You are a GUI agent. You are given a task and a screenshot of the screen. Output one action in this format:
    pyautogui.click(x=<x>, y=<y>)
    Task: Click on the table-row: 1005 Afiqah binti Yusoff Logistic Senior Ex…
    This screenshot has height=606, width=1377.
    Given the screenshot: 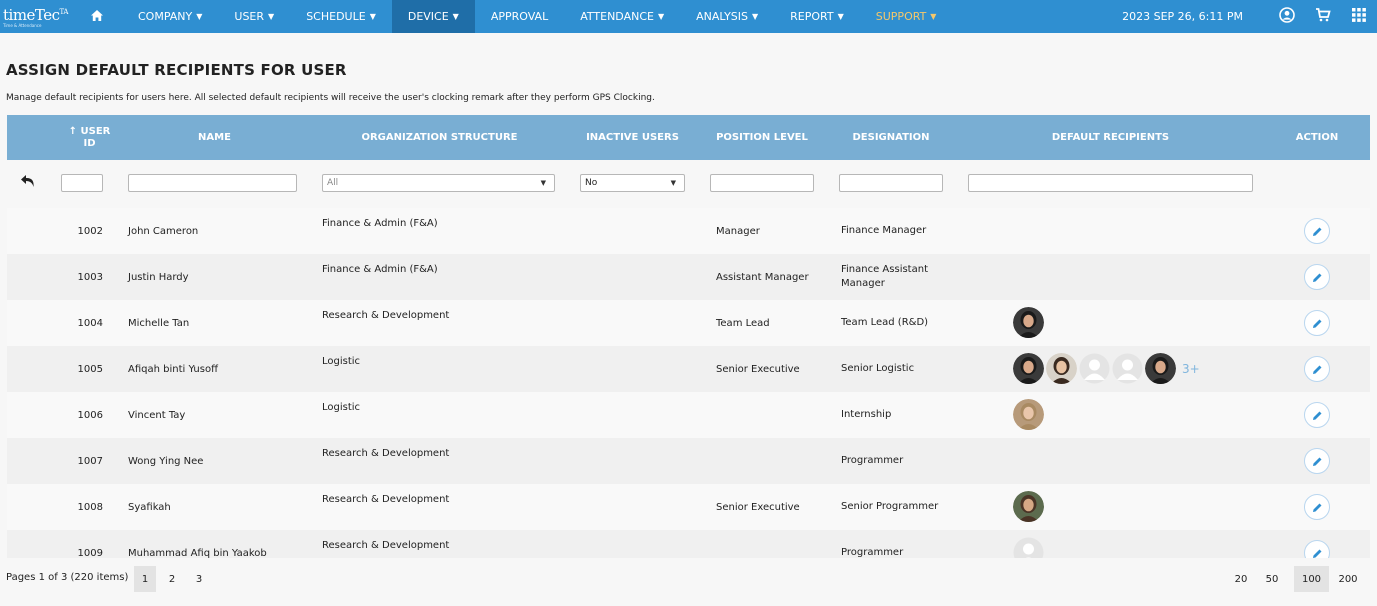 What is the action you would take?
    pyautogui.click(x=688, y=369)
    